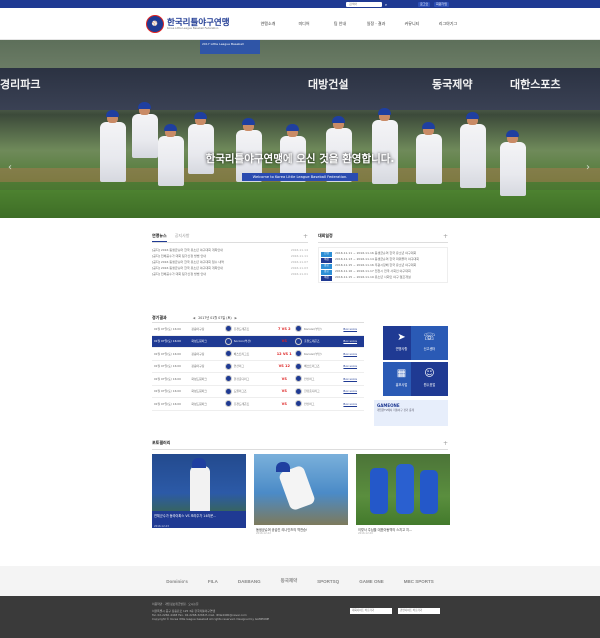 The width and height of the screenshot is (600, 638). What do you see at coordinates (448, 24) in the screenshot?
I see `nav-item-league: 리그야기그` at bounding box center [448, 24].